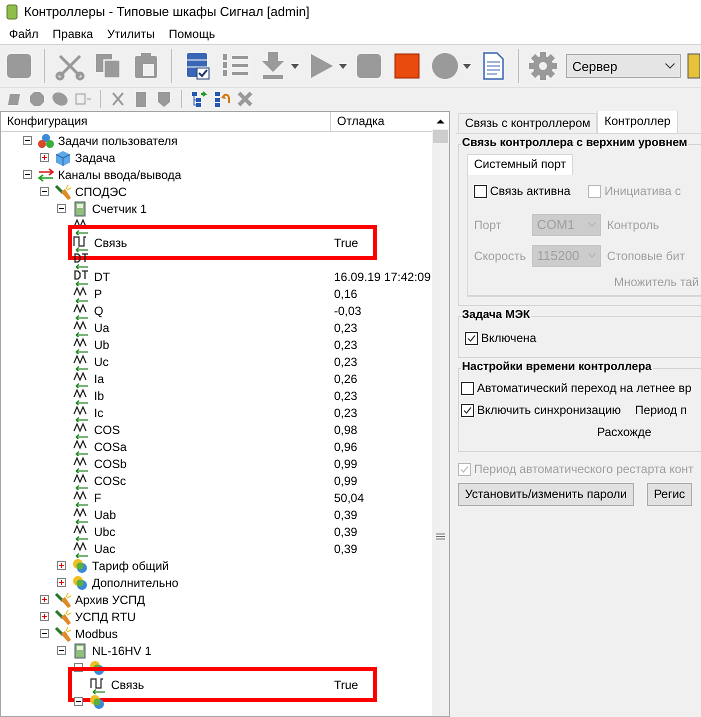 Image resolution: width=701 pixels, height=717 pixels. Describe the element at coordinates (440, 121) in the screenshot. I see `up-arrow-icon` at that location.